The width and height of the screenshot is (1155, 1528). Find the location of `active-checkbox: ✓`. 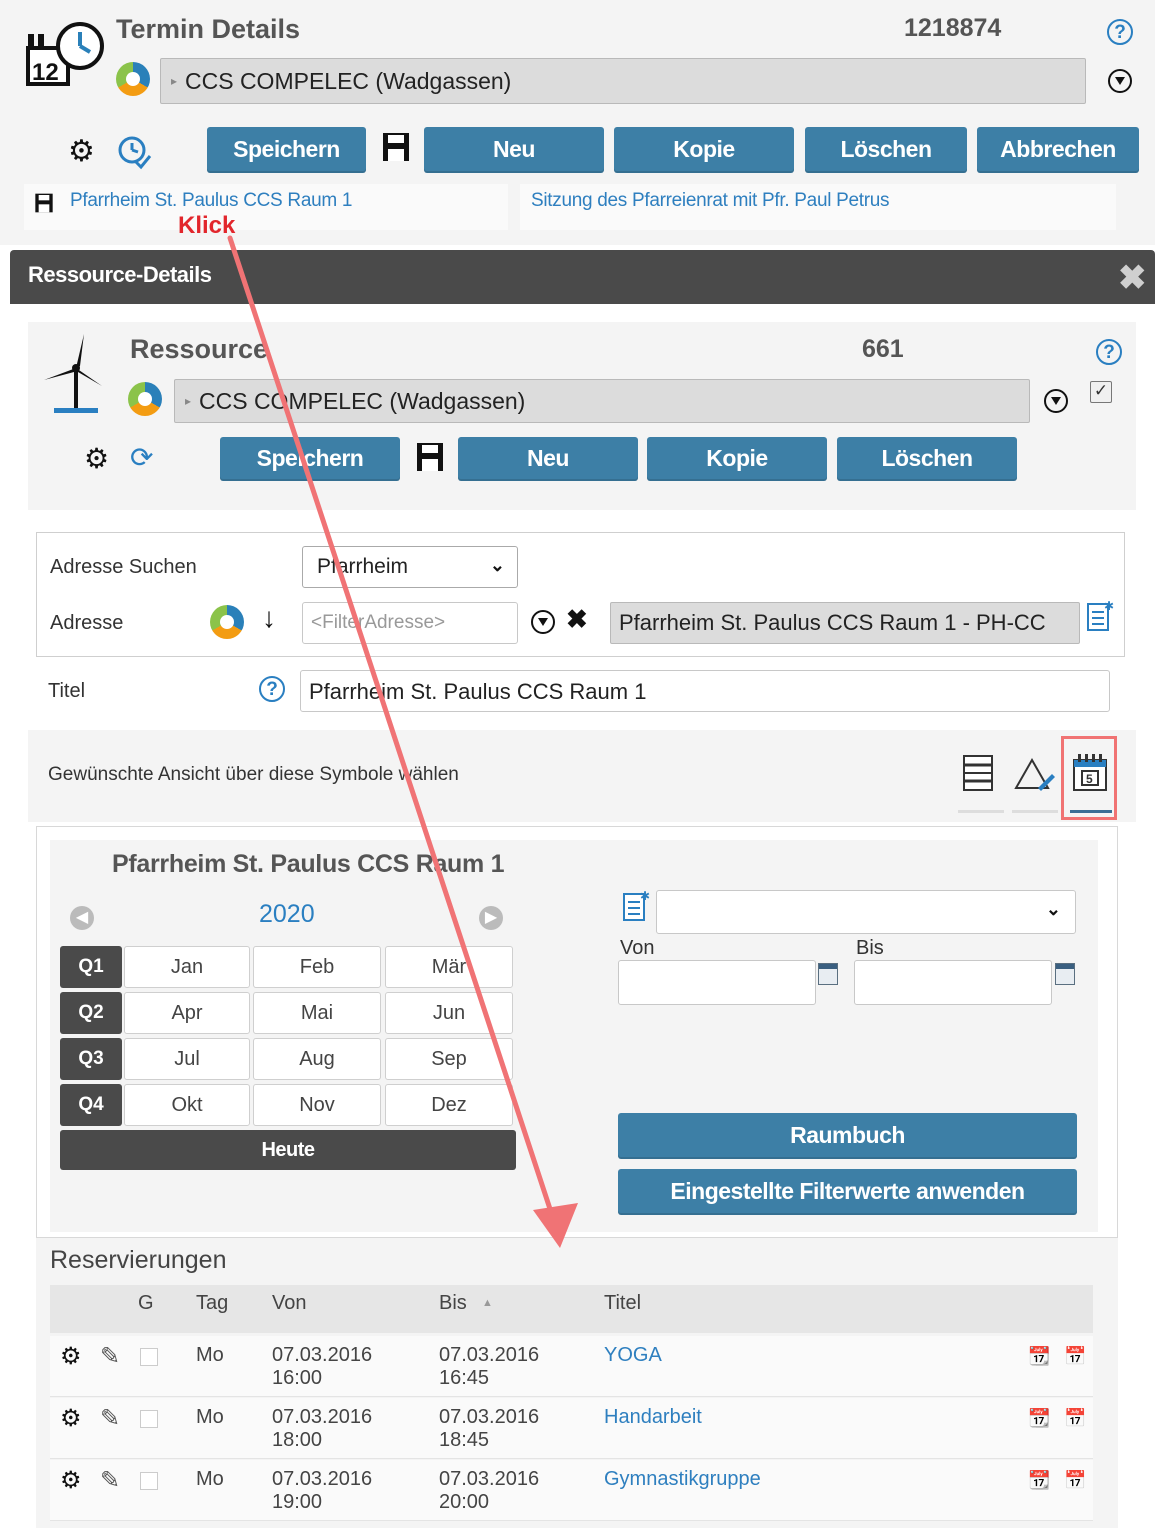

active-checkbox: ✓ is located at coordinates (1101, 392).